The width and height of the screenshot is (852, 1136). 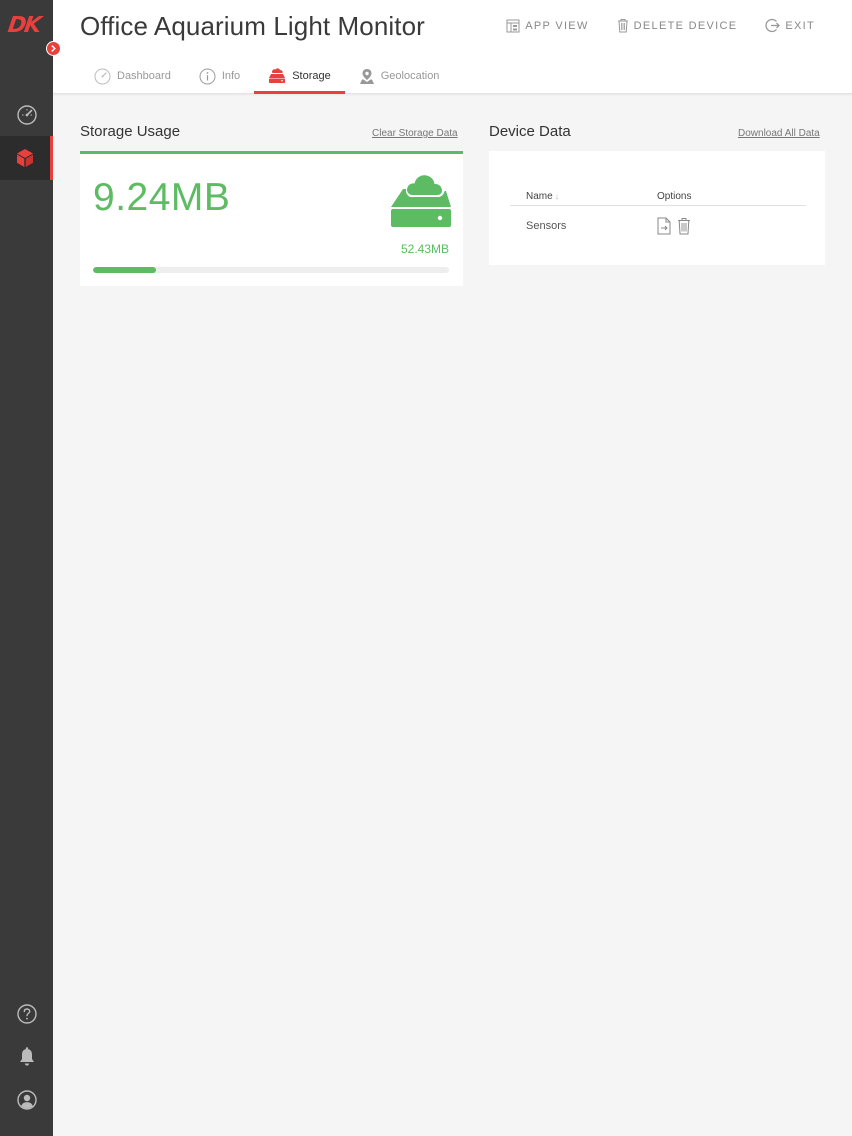 What do you see at coordinates (219, 76) in the screenshot?
I see `tab-info: Info` at bounding box center [219, 76].